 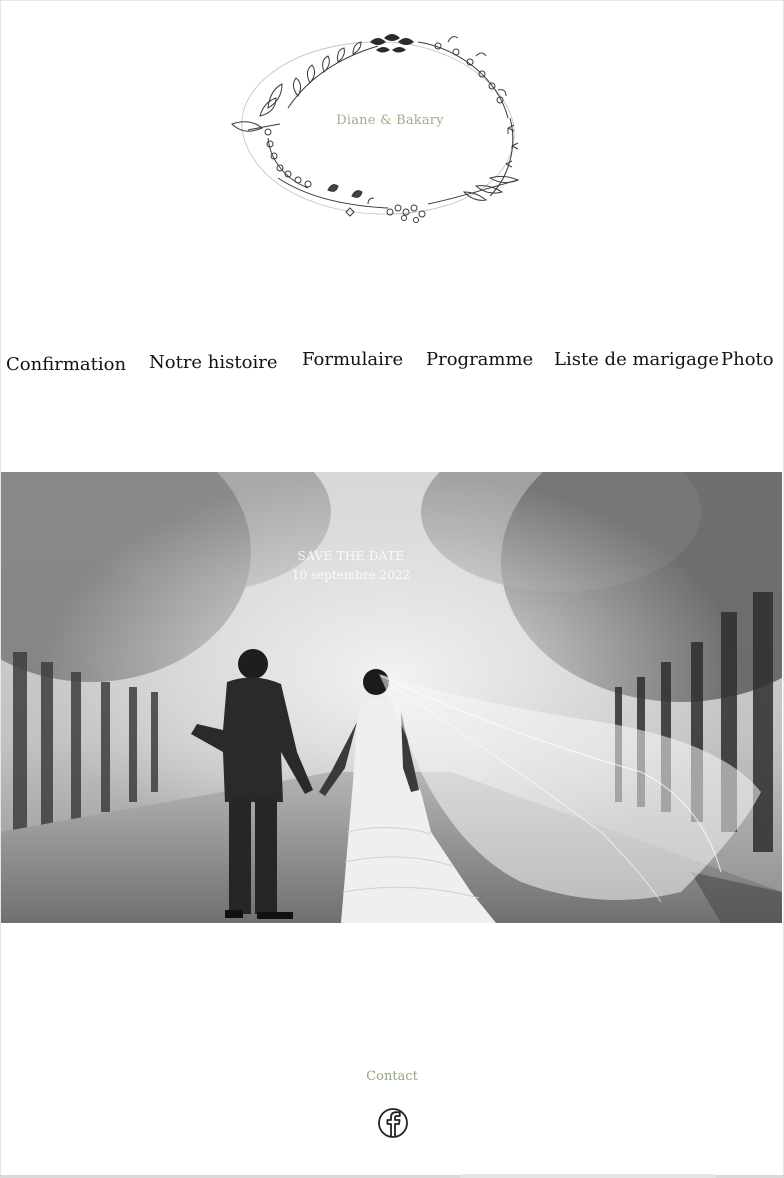 I want to click on wedding-date: 10 septembre 2022, so click(x=351, y=575).